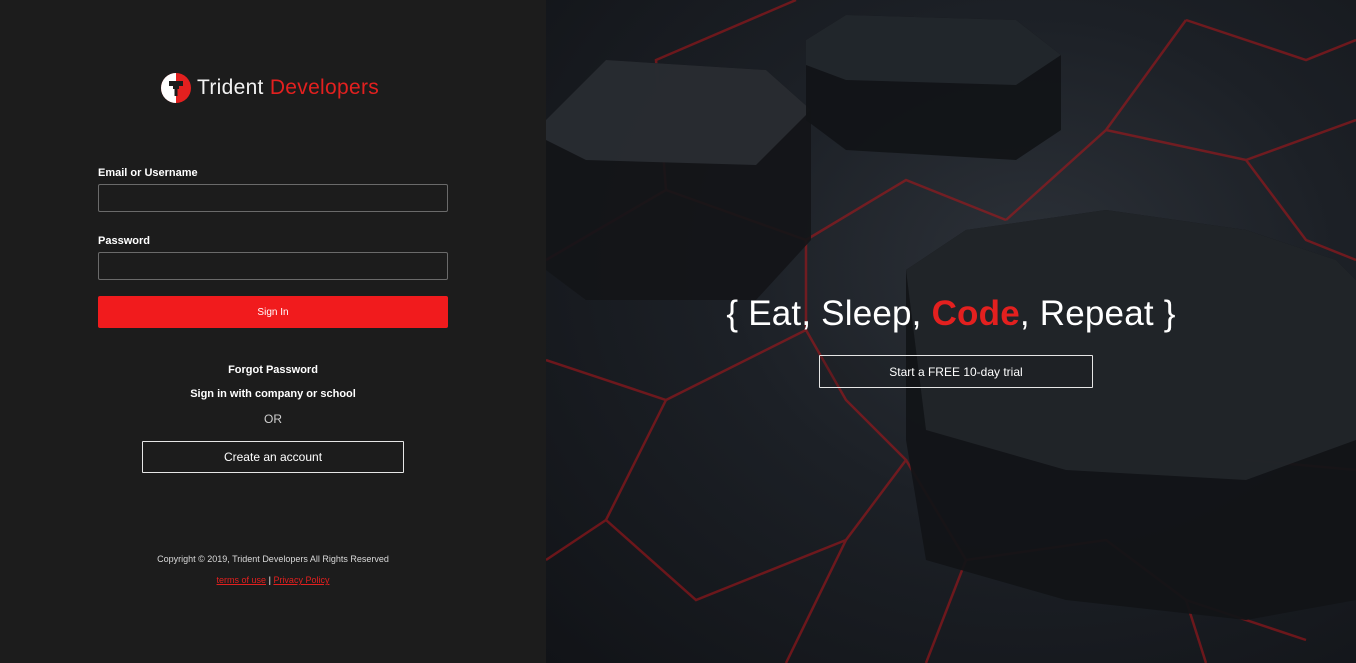 Image resolution: width=1356 pixels, height=663 pixels. What do you see at coordinates (956, 371) in the screenshot?
I see `free-trial-button: Start a FREE 10-day trial` at bounding box center [956, 371].